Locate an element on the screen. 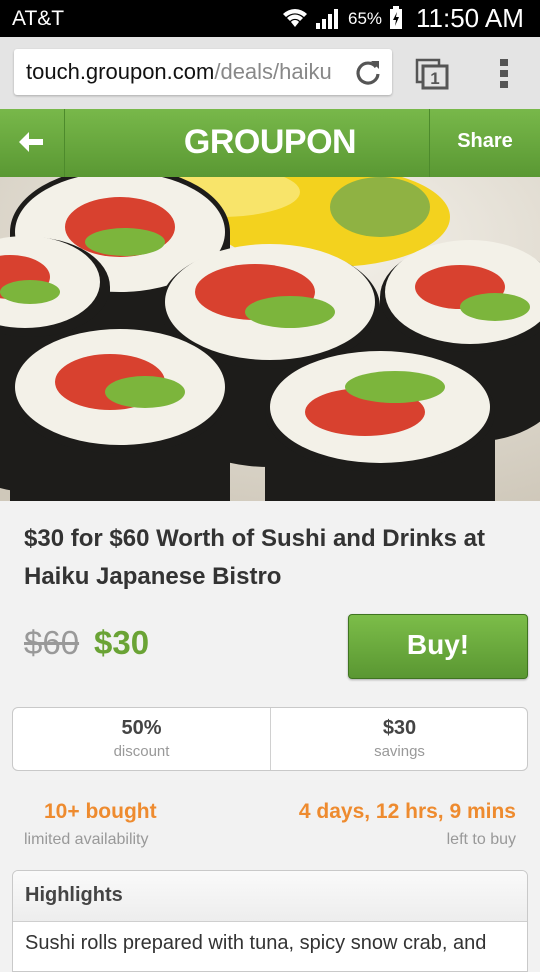 The width and height of the screenshot is (540, 972). url-field: touch.groupon.com/deals/haiku is located at coordinates (203, 72).